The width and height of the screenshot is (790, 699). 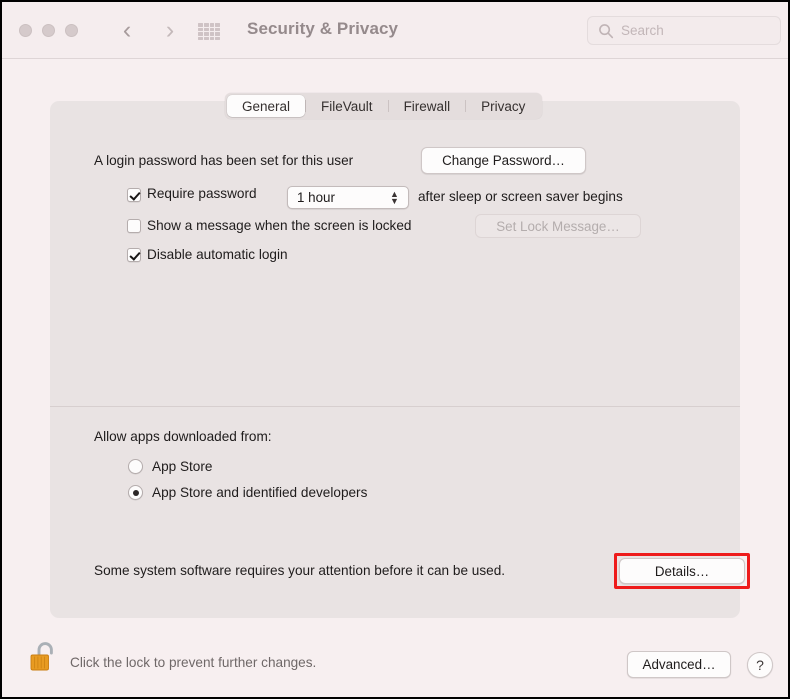 I want to click on tab-filevault-label: FileVault, so click(x=347, y=106).